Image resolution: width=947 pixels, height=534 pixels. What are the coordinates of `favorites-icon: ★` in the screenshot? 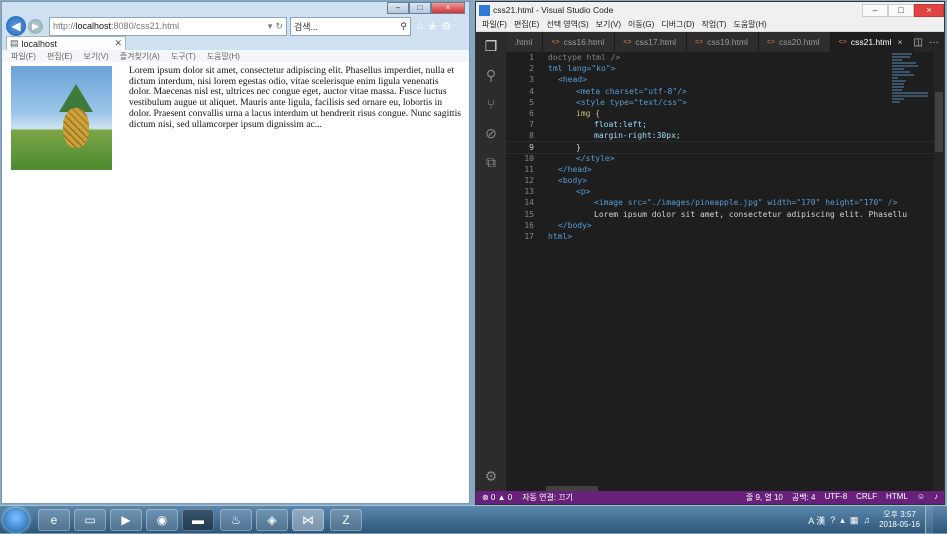 It's located at (433, 26).